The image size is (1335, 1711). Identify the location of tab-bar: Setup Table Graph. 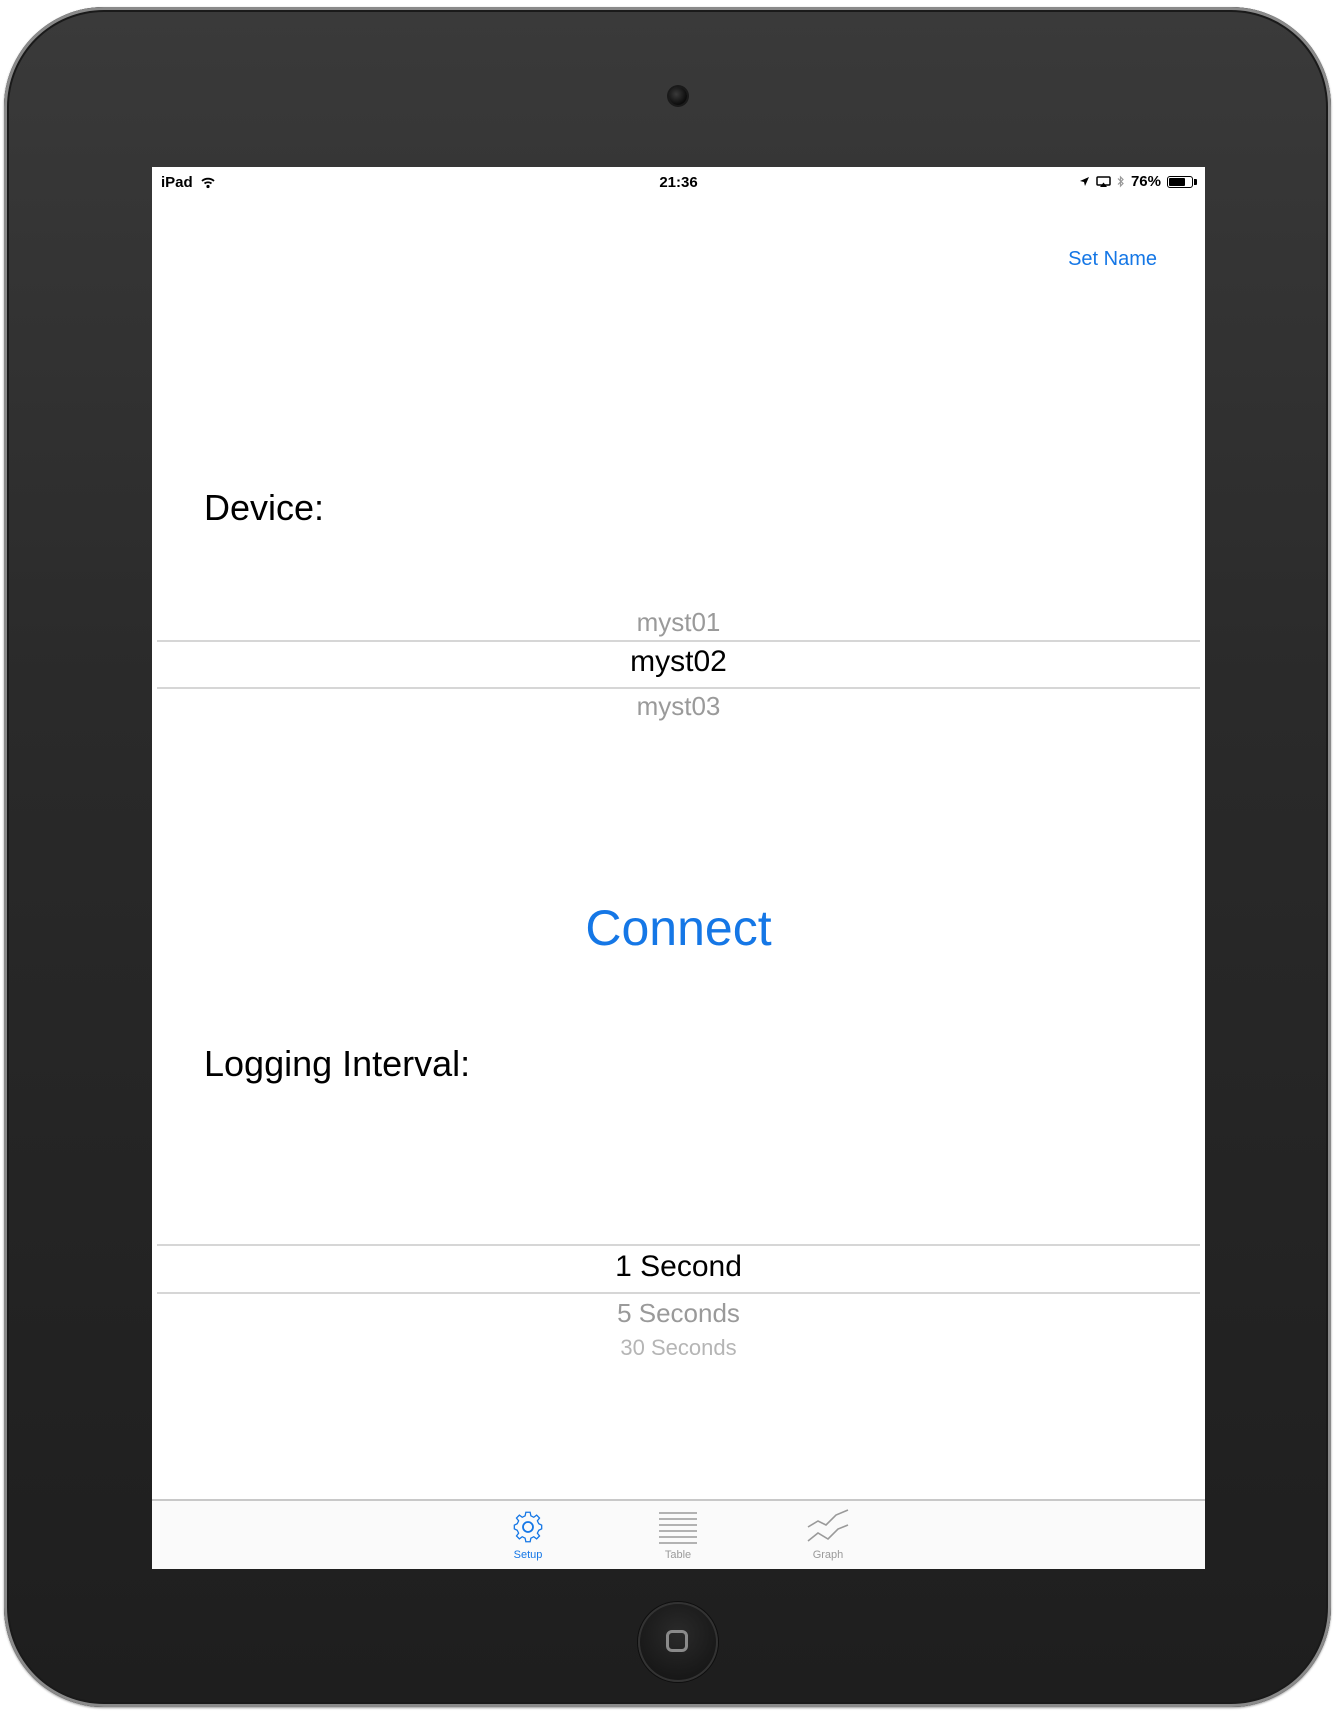
(678, 1534).